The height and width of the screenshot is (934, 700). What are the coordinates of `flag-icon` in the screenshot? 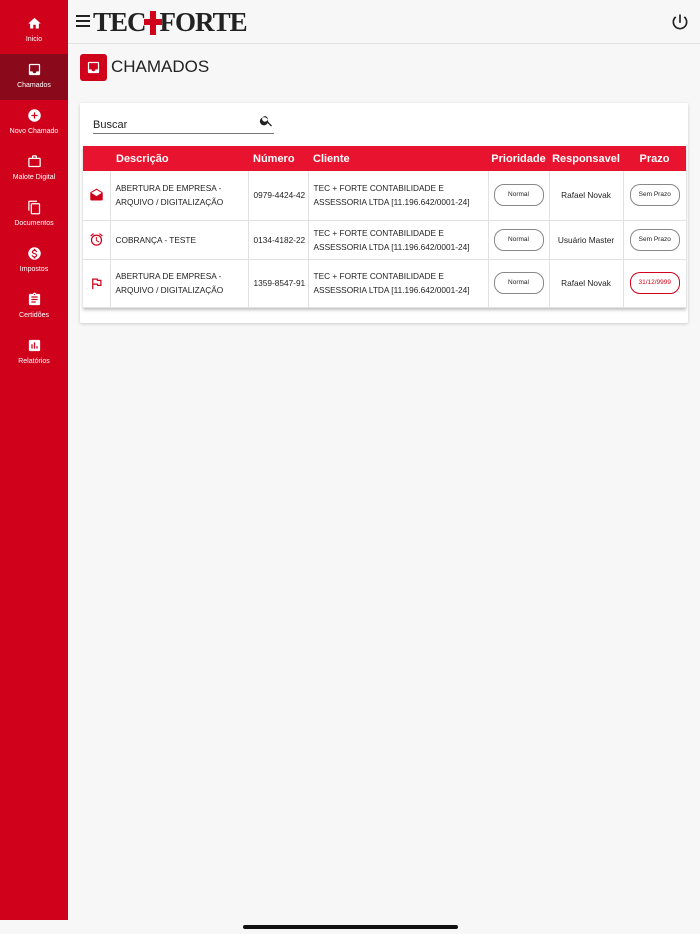 It's located at (96, 283).